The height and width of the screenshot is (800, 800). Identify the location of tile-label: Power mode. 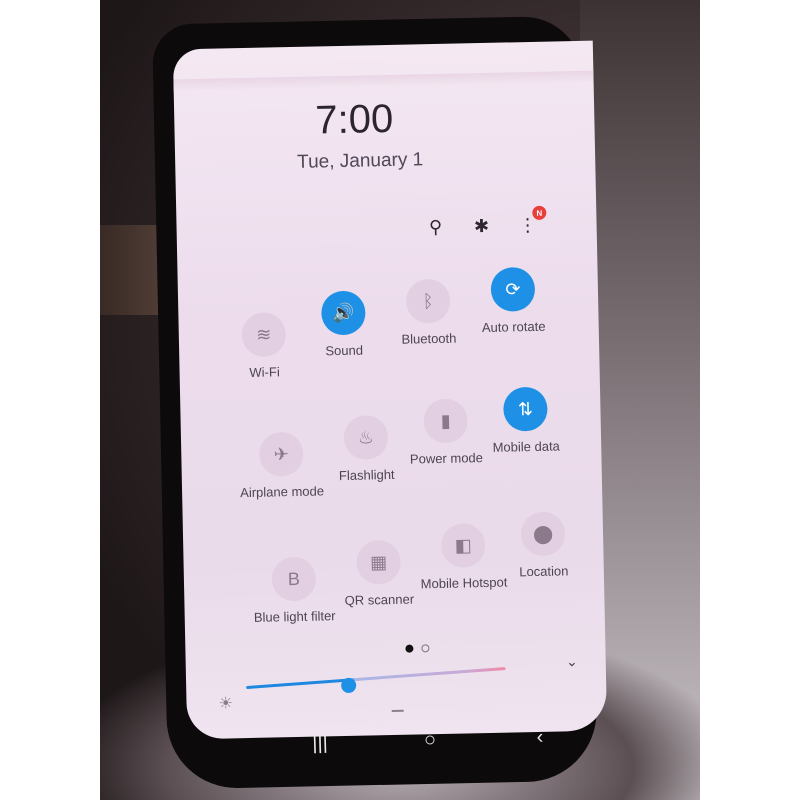
(446, 458).